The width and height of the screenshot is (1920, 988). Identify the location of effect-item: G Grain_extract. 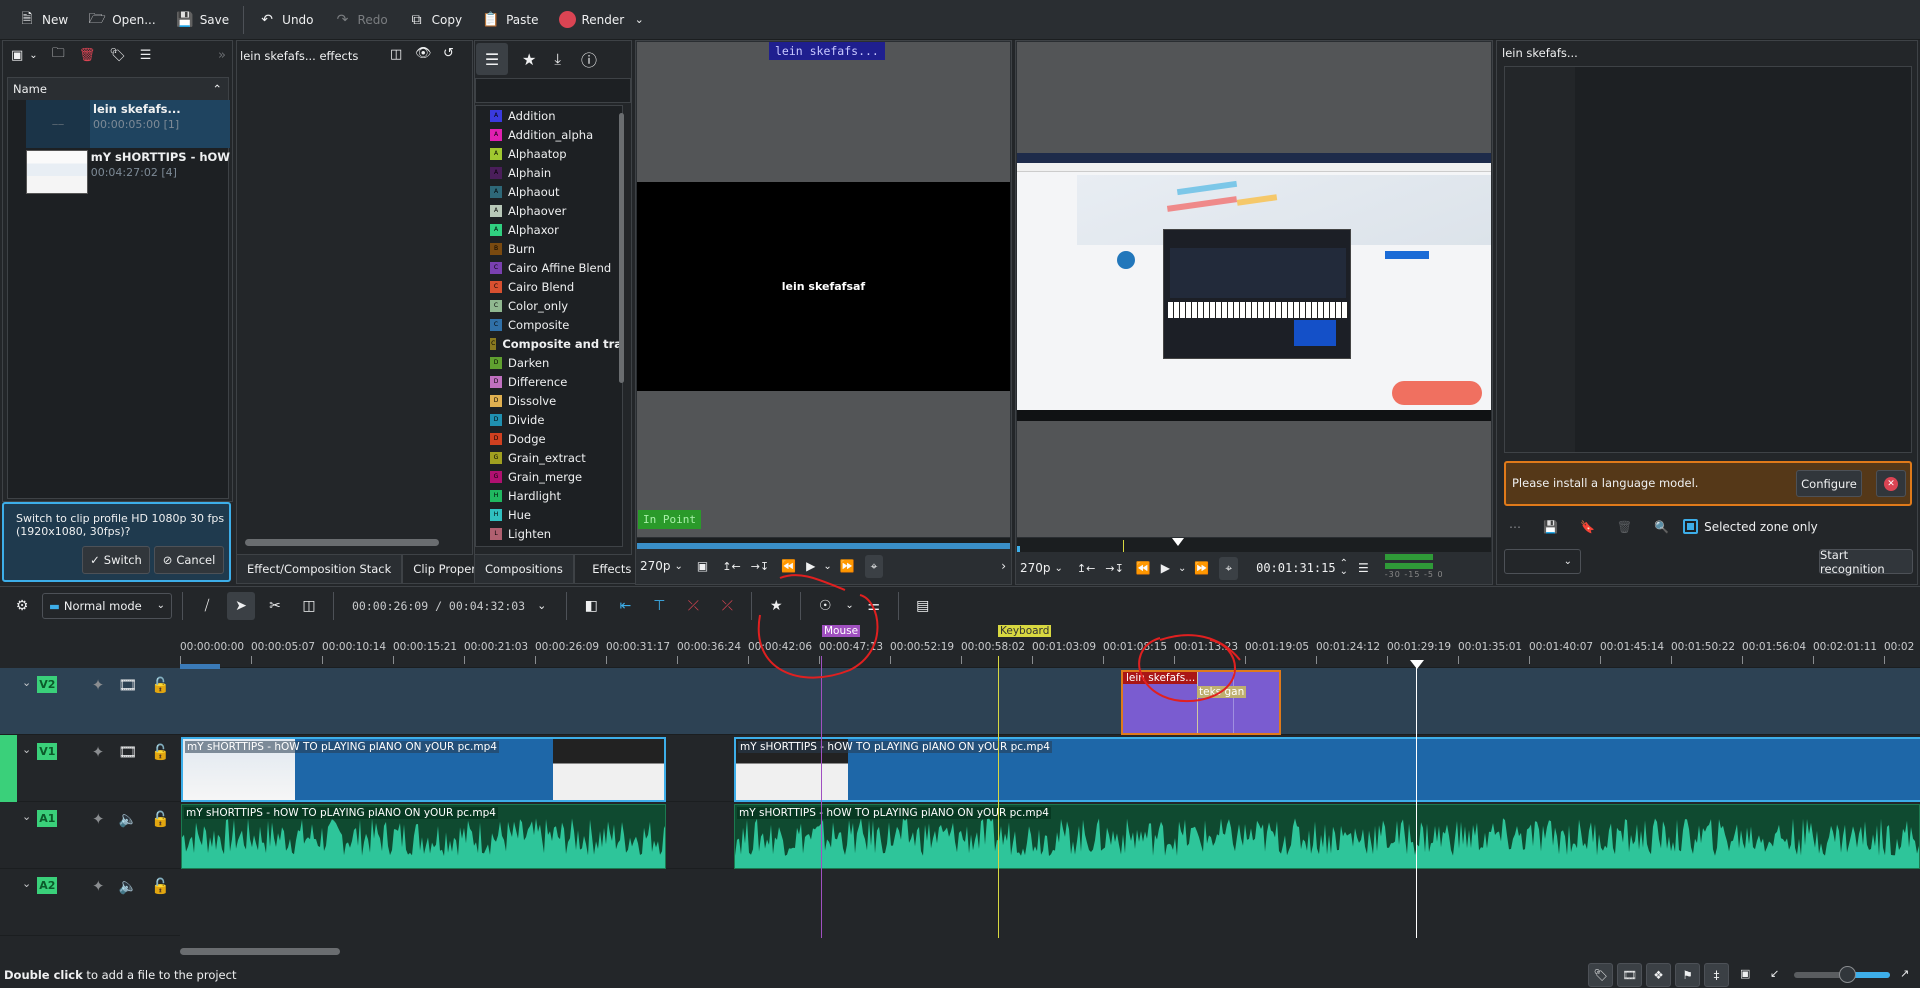
(549, 457).